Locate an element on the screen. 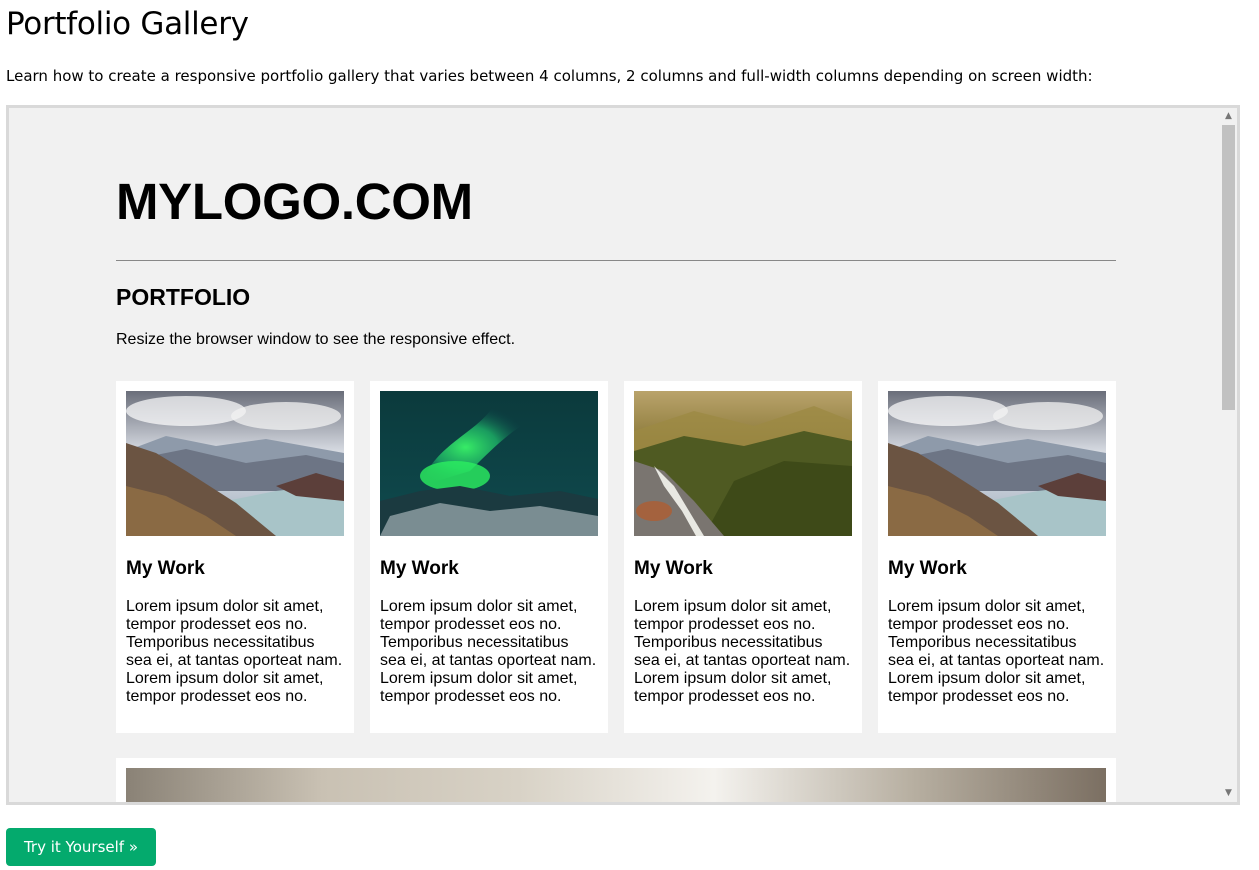 The image size is (1259, 870). portfolio-card-partial is located at coordinates (616, 780).